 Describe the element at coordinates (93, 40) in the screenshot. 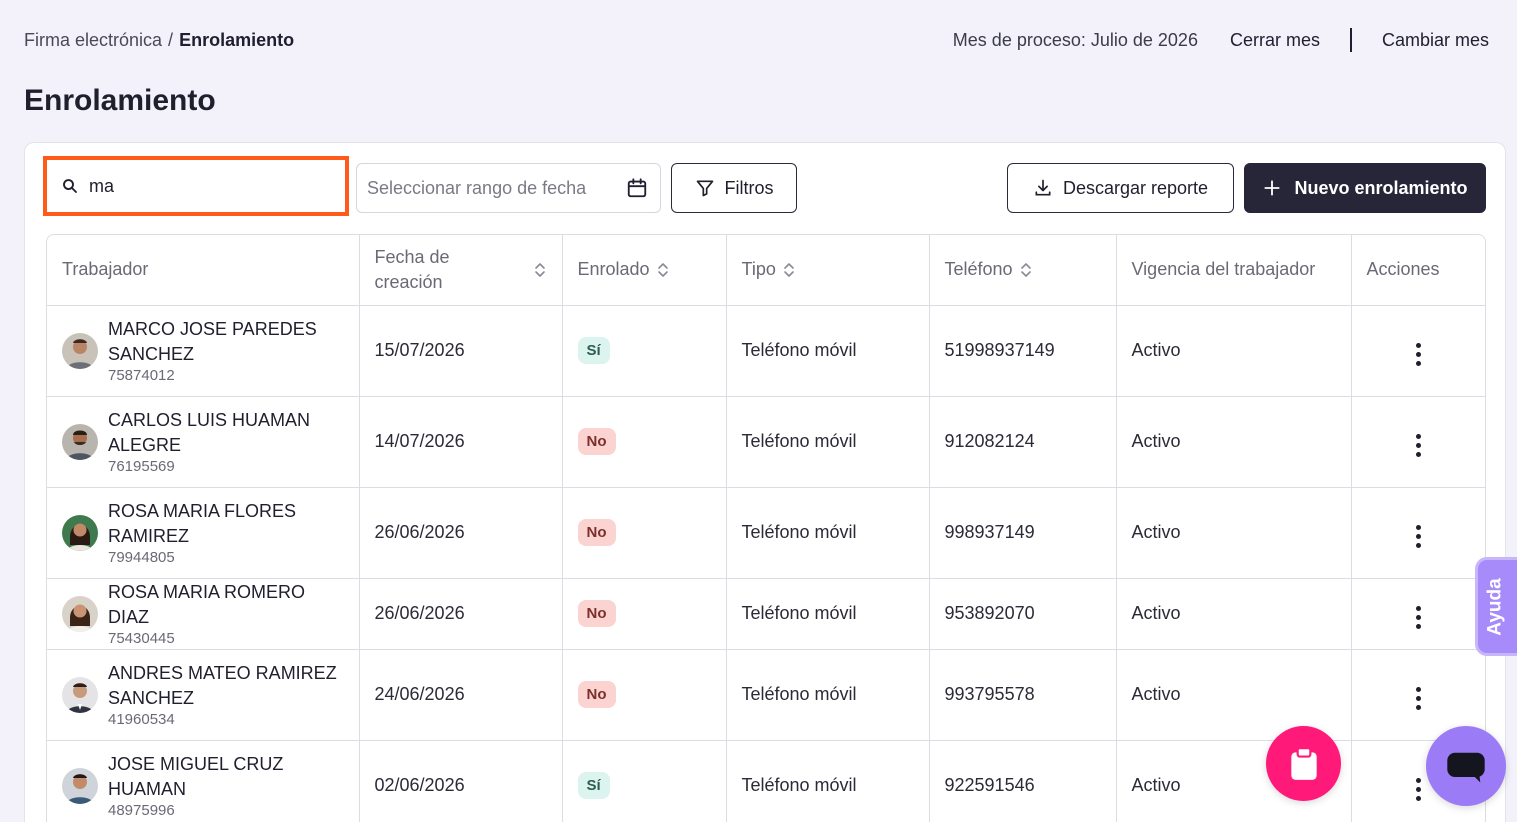

I see `breadcrumb-parent: Firma electrónica` at that location.